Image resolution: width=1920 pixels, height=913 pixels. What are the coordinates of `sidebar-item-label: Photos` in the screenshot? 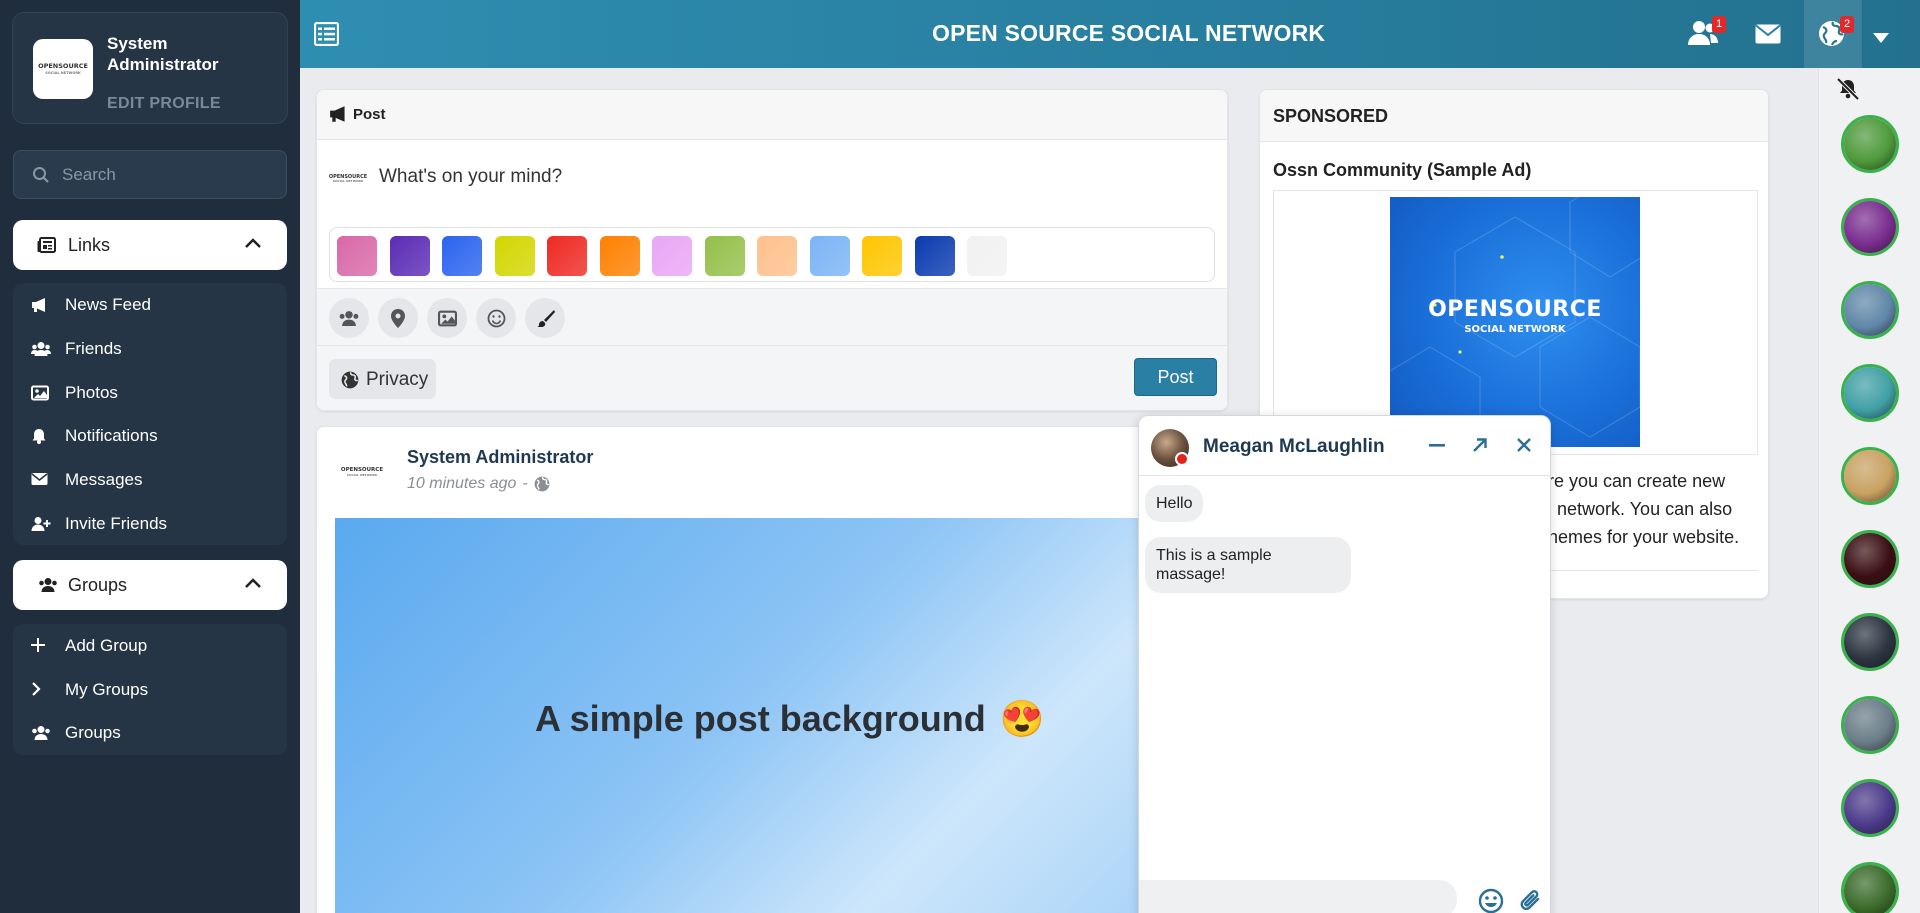 It's located at (91, 392).